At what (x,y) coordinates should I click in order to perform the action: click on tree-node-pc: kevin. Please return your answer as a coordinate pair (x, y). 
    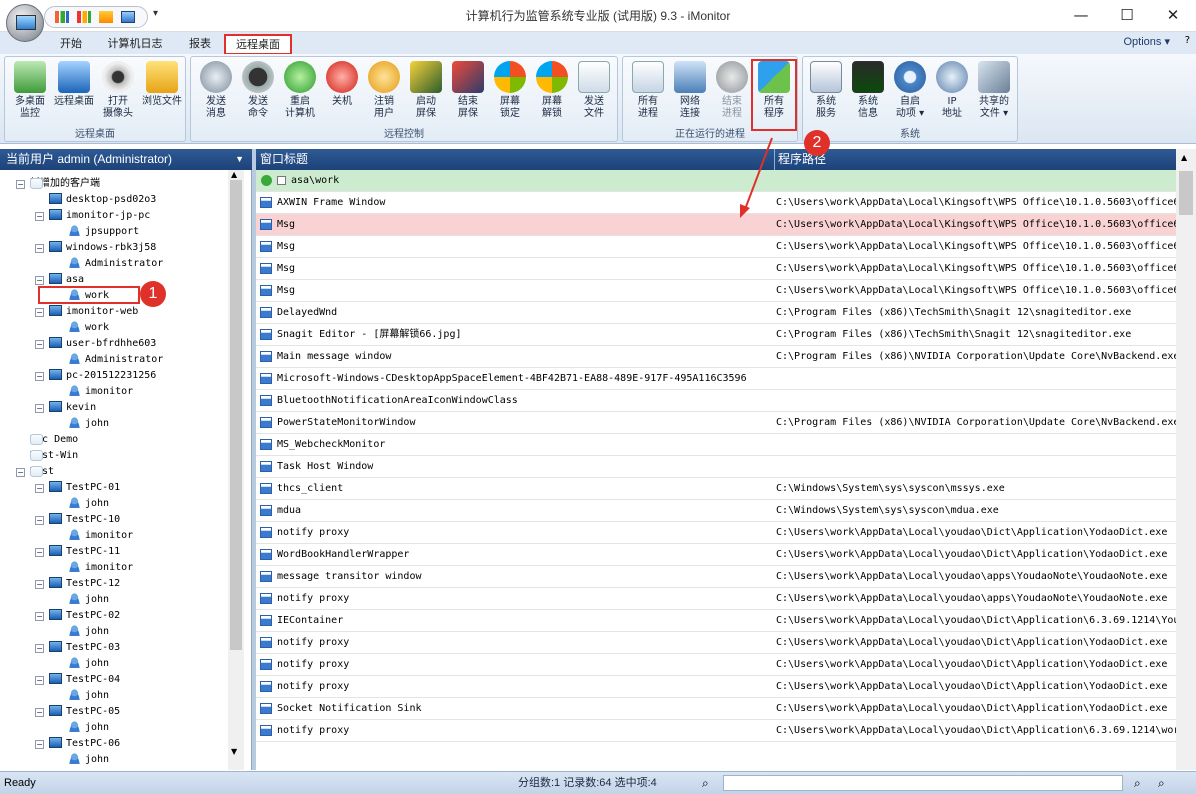
    Looking at the image, I should click on (72, 408).